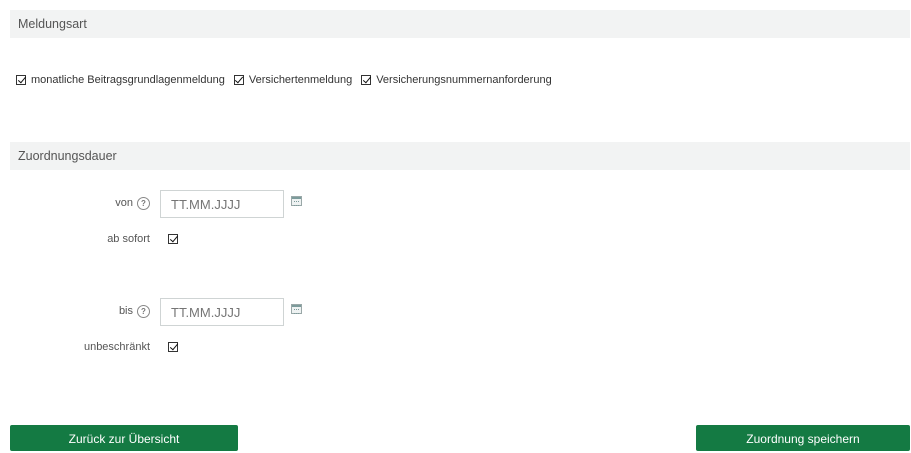  What do you see at coordinates (238, 80) in the screenshot?
I see `checkbox-versichertenmeldung` at bounding box center [238, 80].